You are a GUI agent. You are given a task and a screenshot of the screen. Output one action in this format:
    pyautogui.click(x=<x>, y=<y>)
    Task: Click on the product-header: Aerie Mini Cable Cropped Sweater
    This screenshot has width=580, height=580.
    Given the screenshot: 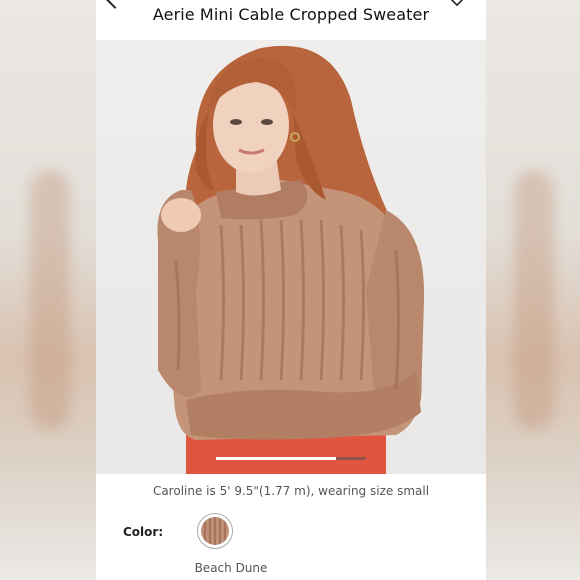 What is the action you would take?
    pyautogui.click(x=291, y=20)
    